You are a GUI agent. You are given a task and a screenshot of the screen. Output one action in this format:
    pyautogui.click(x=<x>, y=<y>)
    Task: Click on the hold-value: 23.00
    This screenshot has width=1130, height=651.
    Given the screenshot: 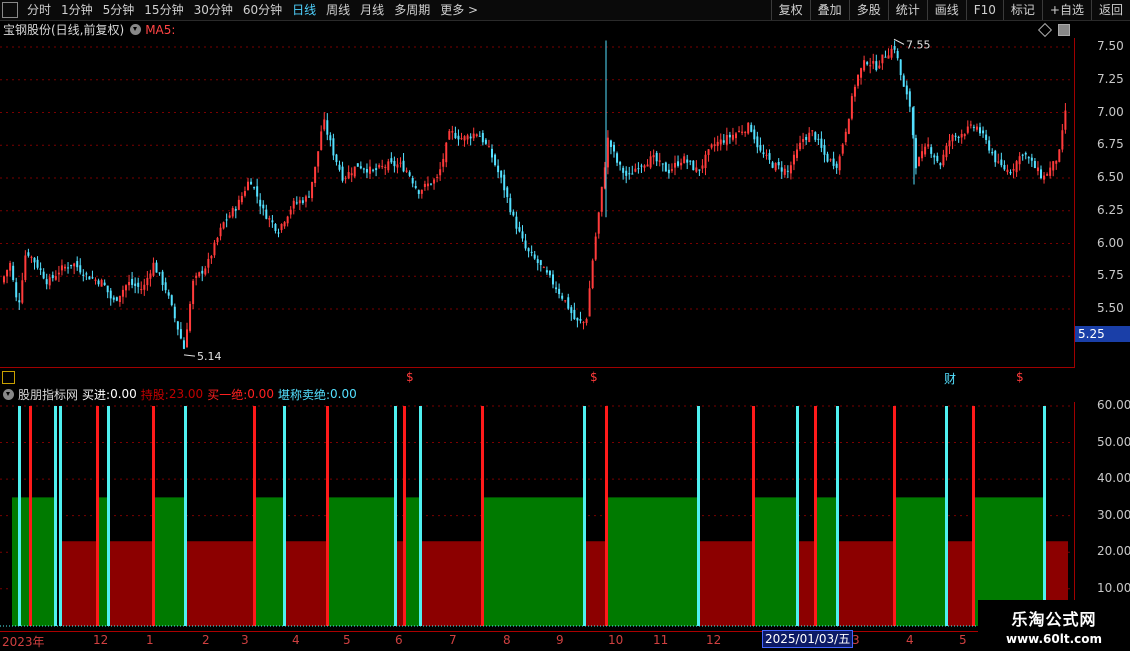 What is the action you would take?
    pyautogui.click(x=186, y=394)
    